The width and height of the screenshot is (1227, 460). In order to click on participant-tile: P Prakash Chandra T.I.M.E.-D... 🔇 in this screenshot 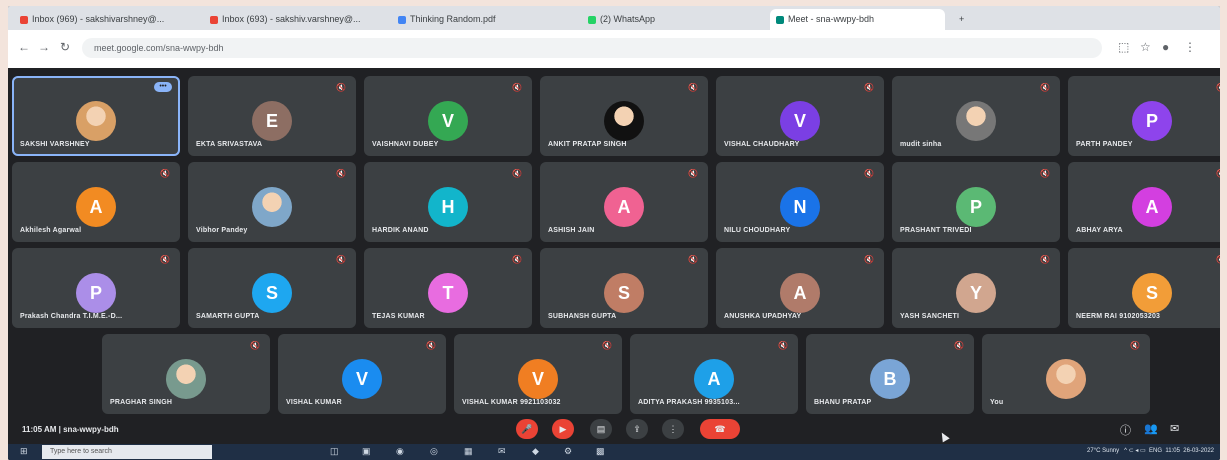, I will do `click(96, 288)`.